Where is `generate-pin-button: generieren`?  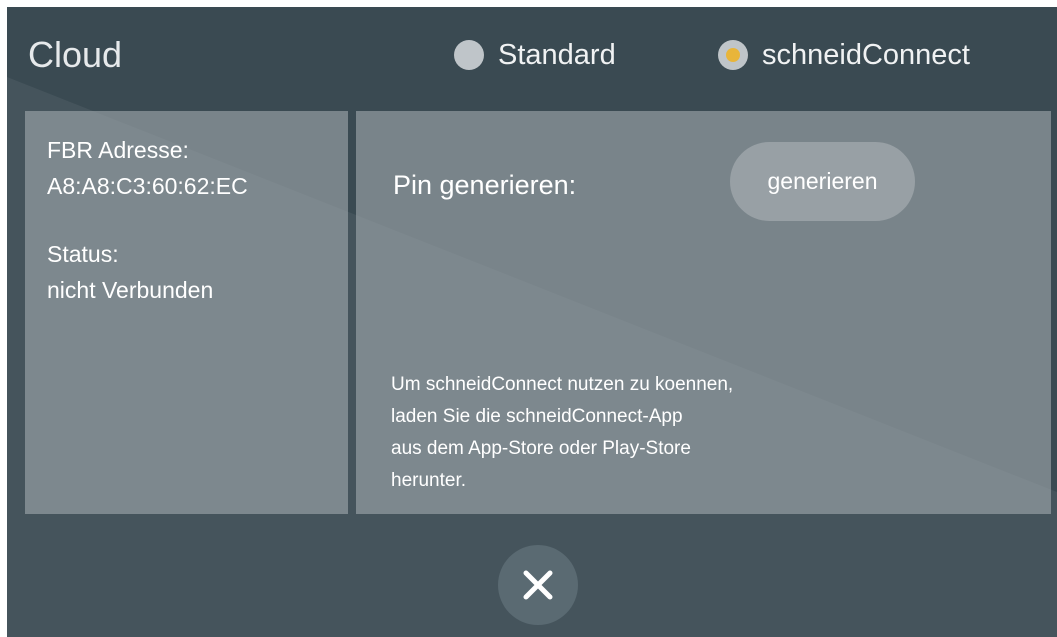
generate-pin-button: generieren is located at coordinates (822, 181).